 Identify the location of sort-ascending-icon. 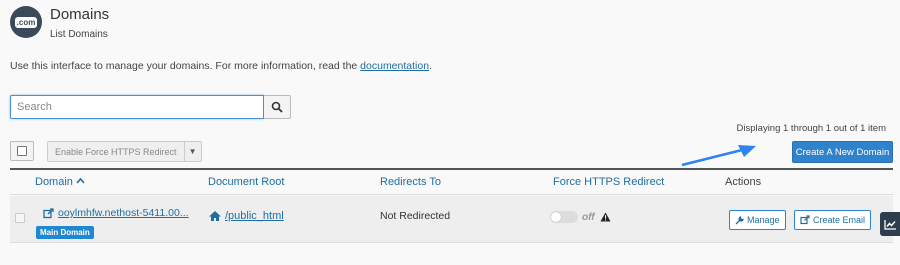
(80, 180).